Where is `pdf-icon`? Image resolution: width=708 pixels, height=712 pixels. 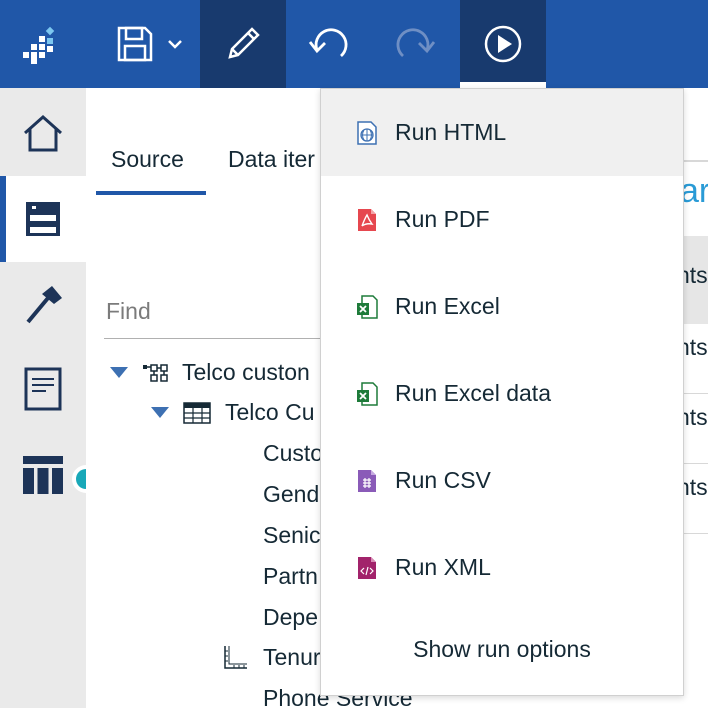
pdf-icon is located at coordinates (367, 220).